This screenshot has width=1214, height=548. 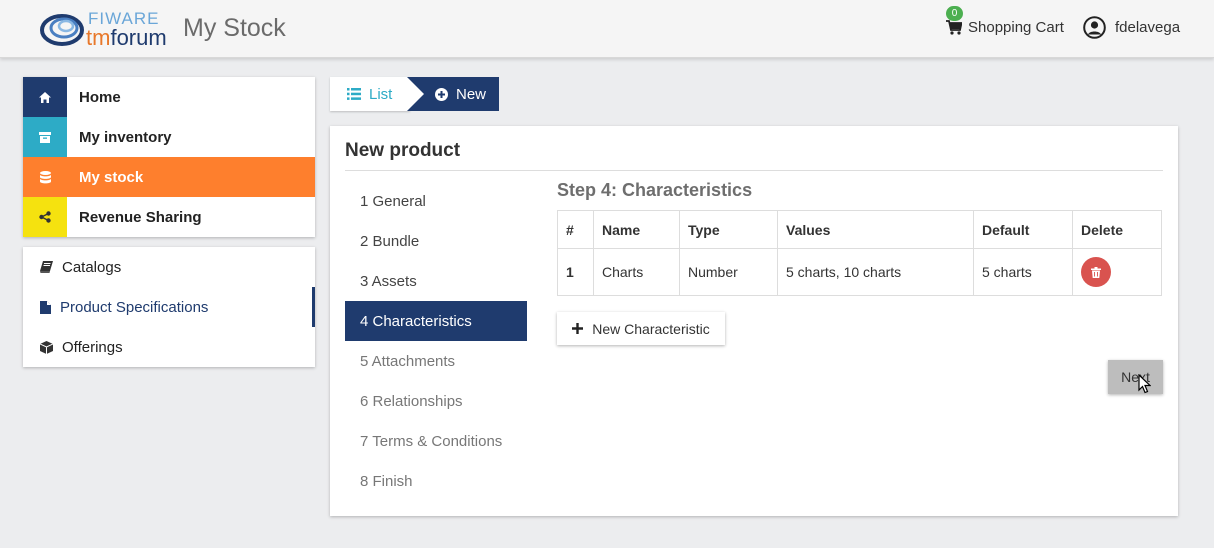 I want to click on step-assets: 3 Assets, so click(x=436, y=281).